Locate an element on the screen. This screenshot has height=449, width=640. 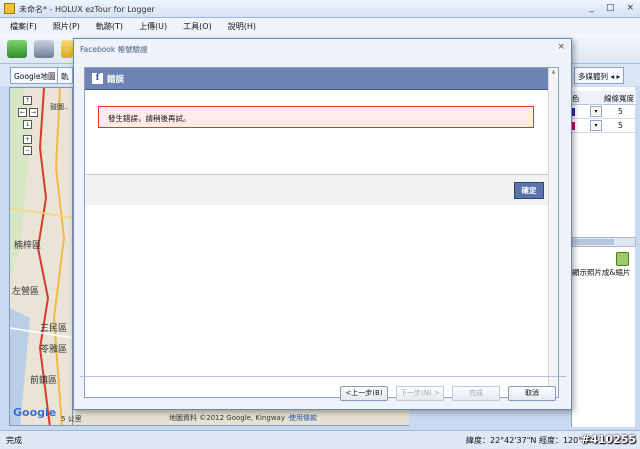
map-label: 左營區 is located at coordinates (26, 292).